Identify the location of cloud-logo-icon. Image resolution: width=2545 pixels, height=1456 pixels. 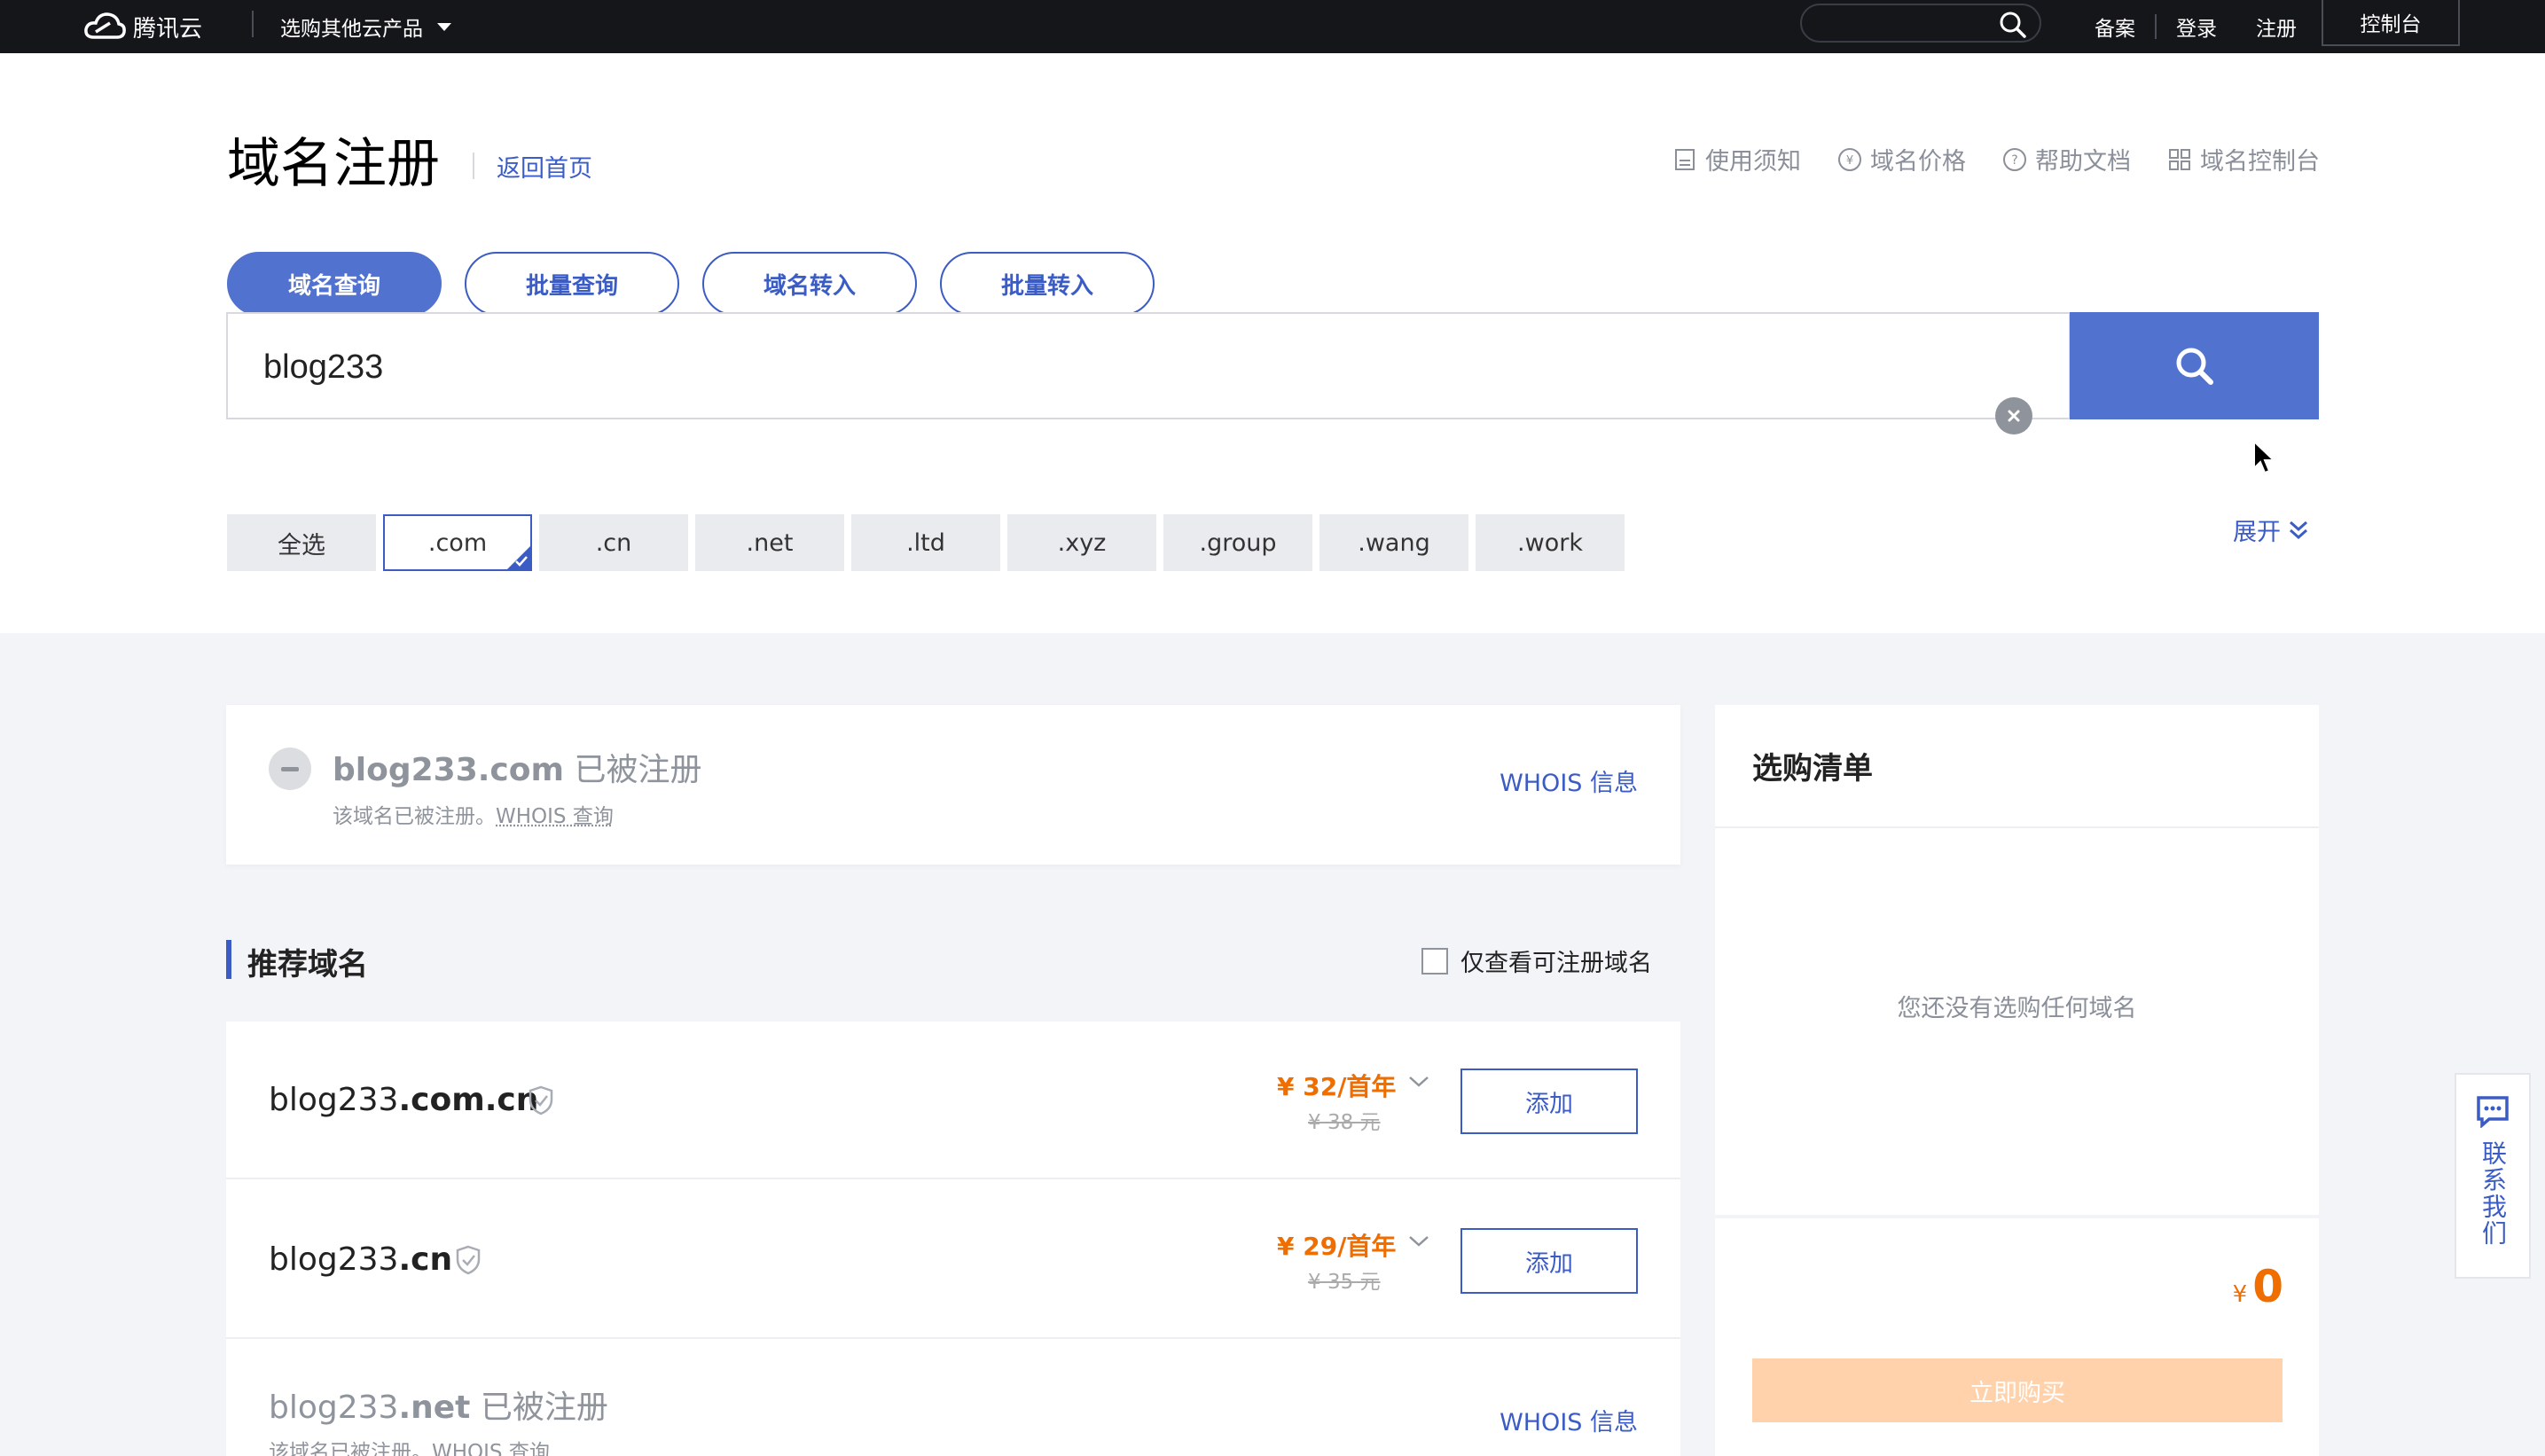
(105, 25).